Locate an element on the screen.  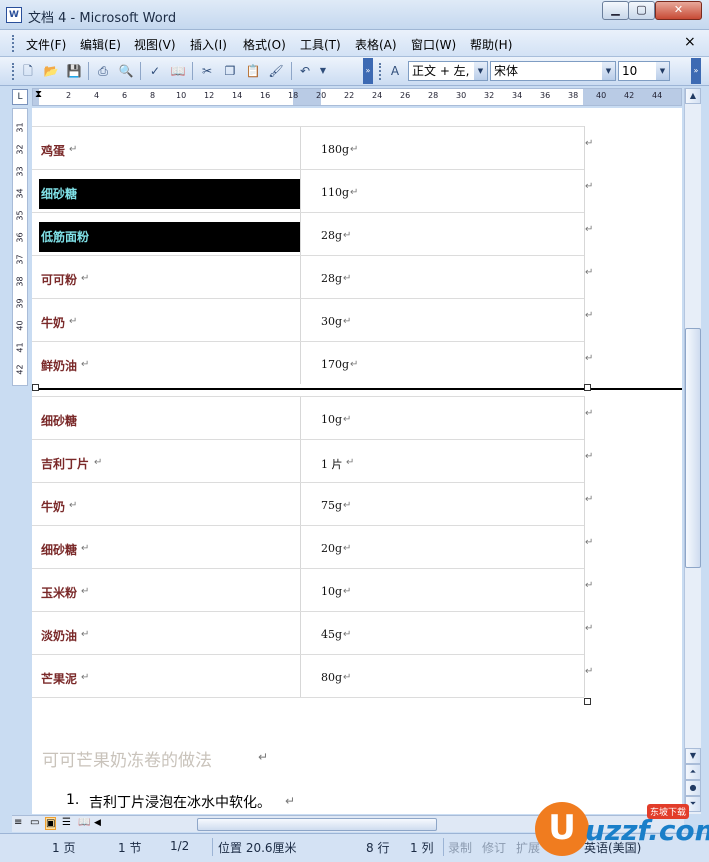
ruler-number: 41 is located at coordinates (20, 347).